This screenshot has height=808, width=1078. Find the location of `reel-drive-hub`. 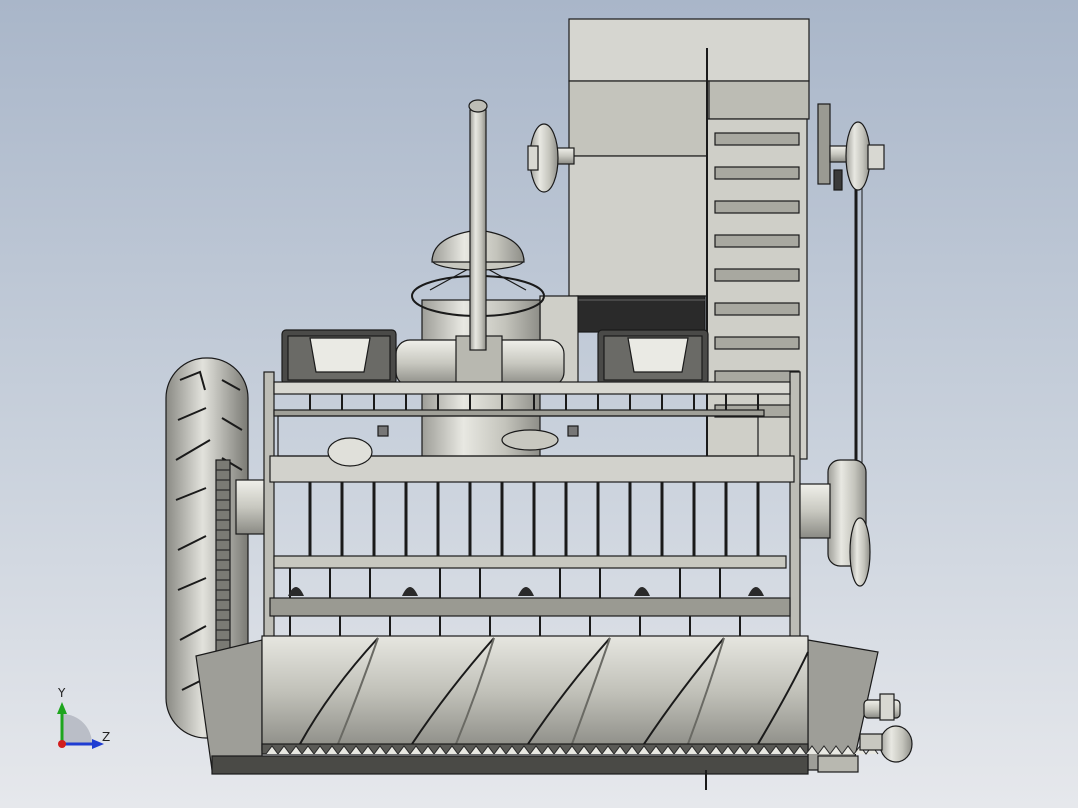

reel-drive-hub is located at coordinates (835, 523).